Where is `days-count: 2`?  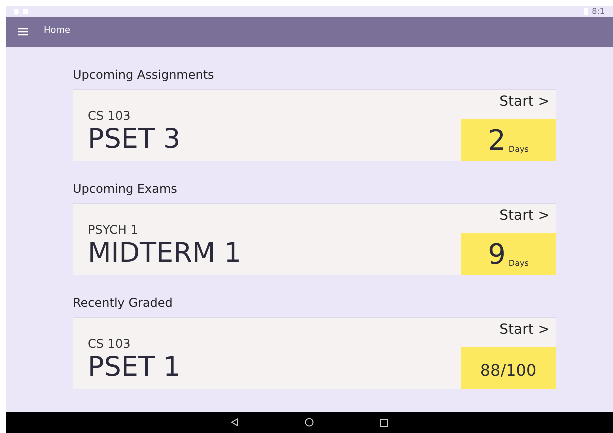
days-count: 2 is located at coordinates (497, 141).